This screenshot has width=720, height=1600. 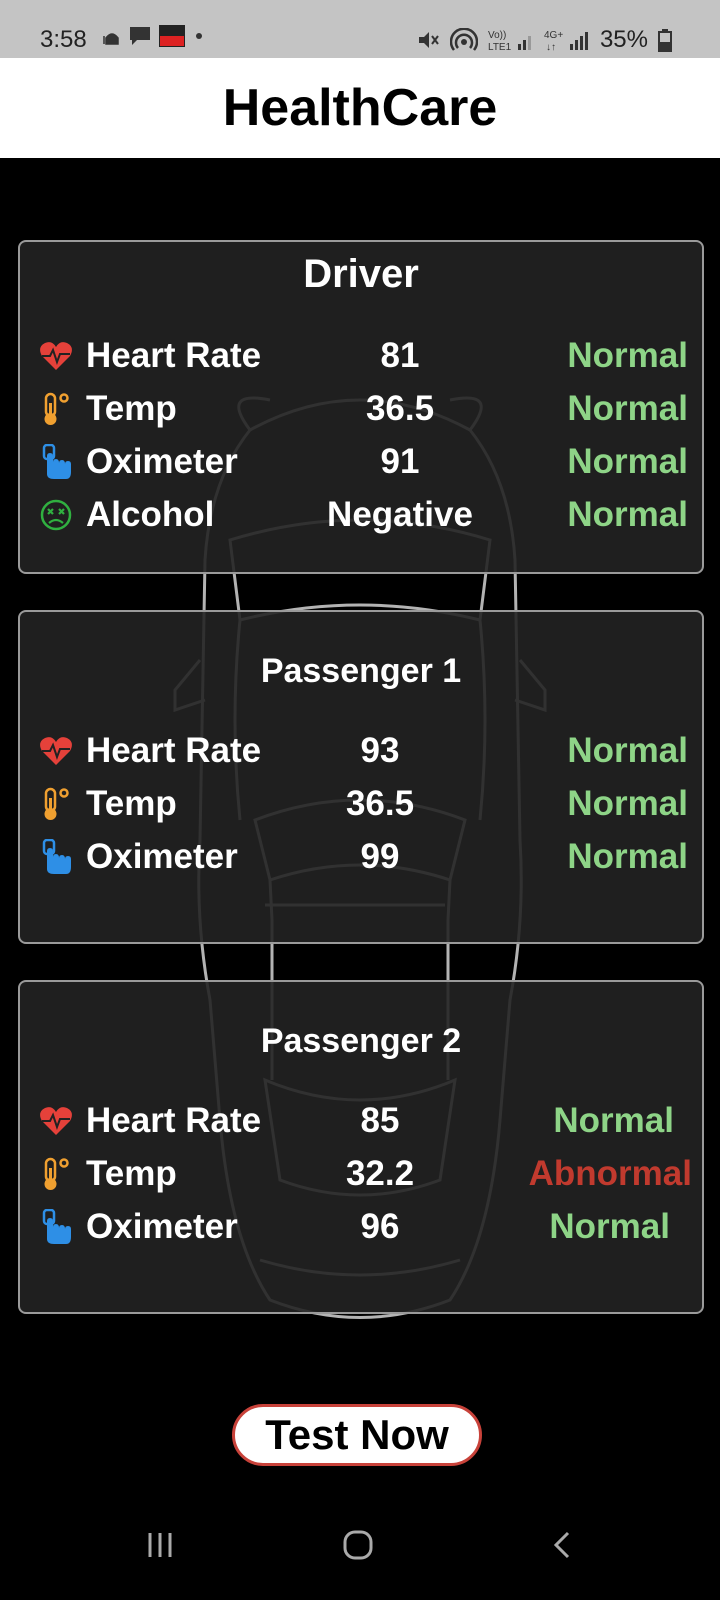 What do you see at coordinates (497, 35) in the screenshot?
I see `svg-text: Vo))` at bounding box center [497, 35].